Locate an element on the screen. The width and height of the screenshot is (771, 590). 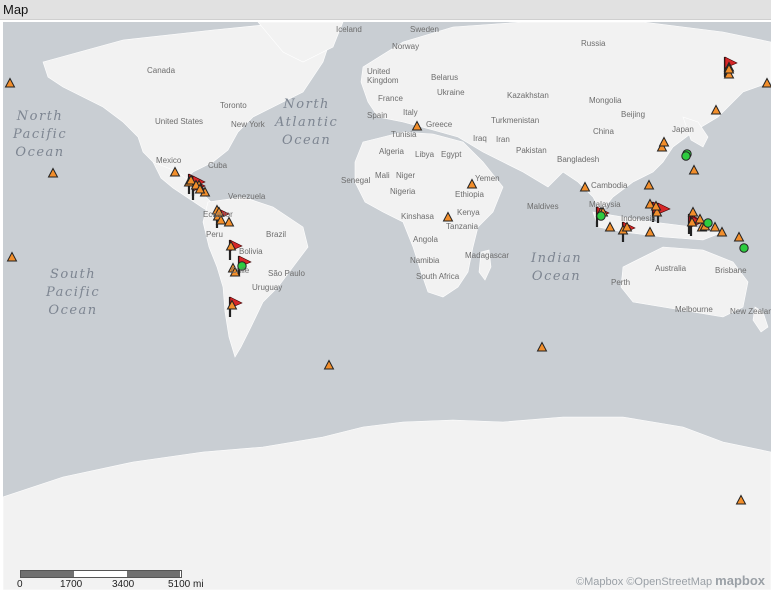
place-label: Spain is located at coordinates (377, 115).